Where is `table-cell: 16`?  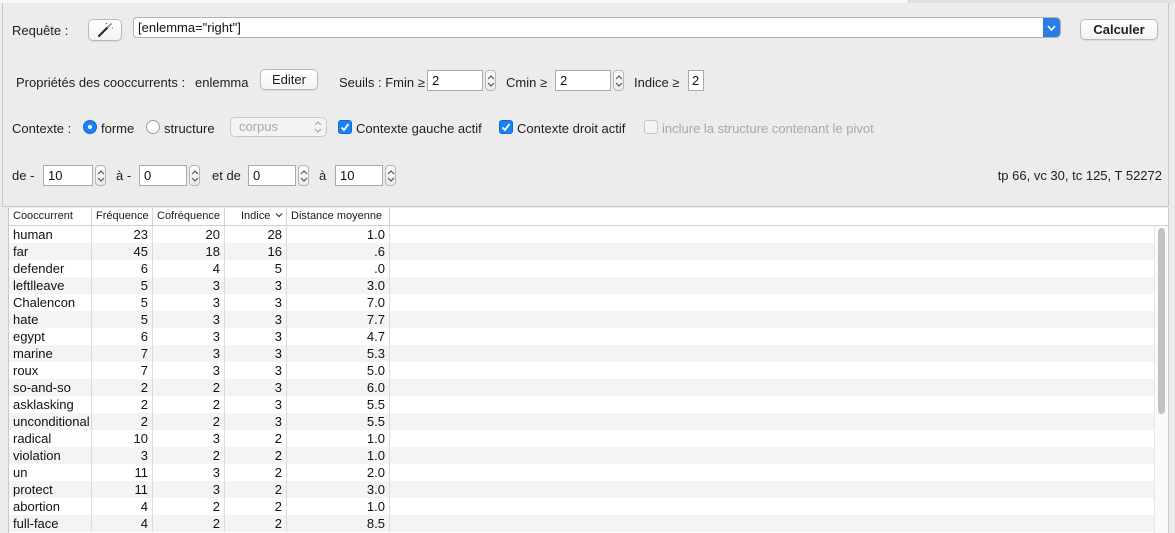
table-cell: 16 is located at coordinates (256, 251).